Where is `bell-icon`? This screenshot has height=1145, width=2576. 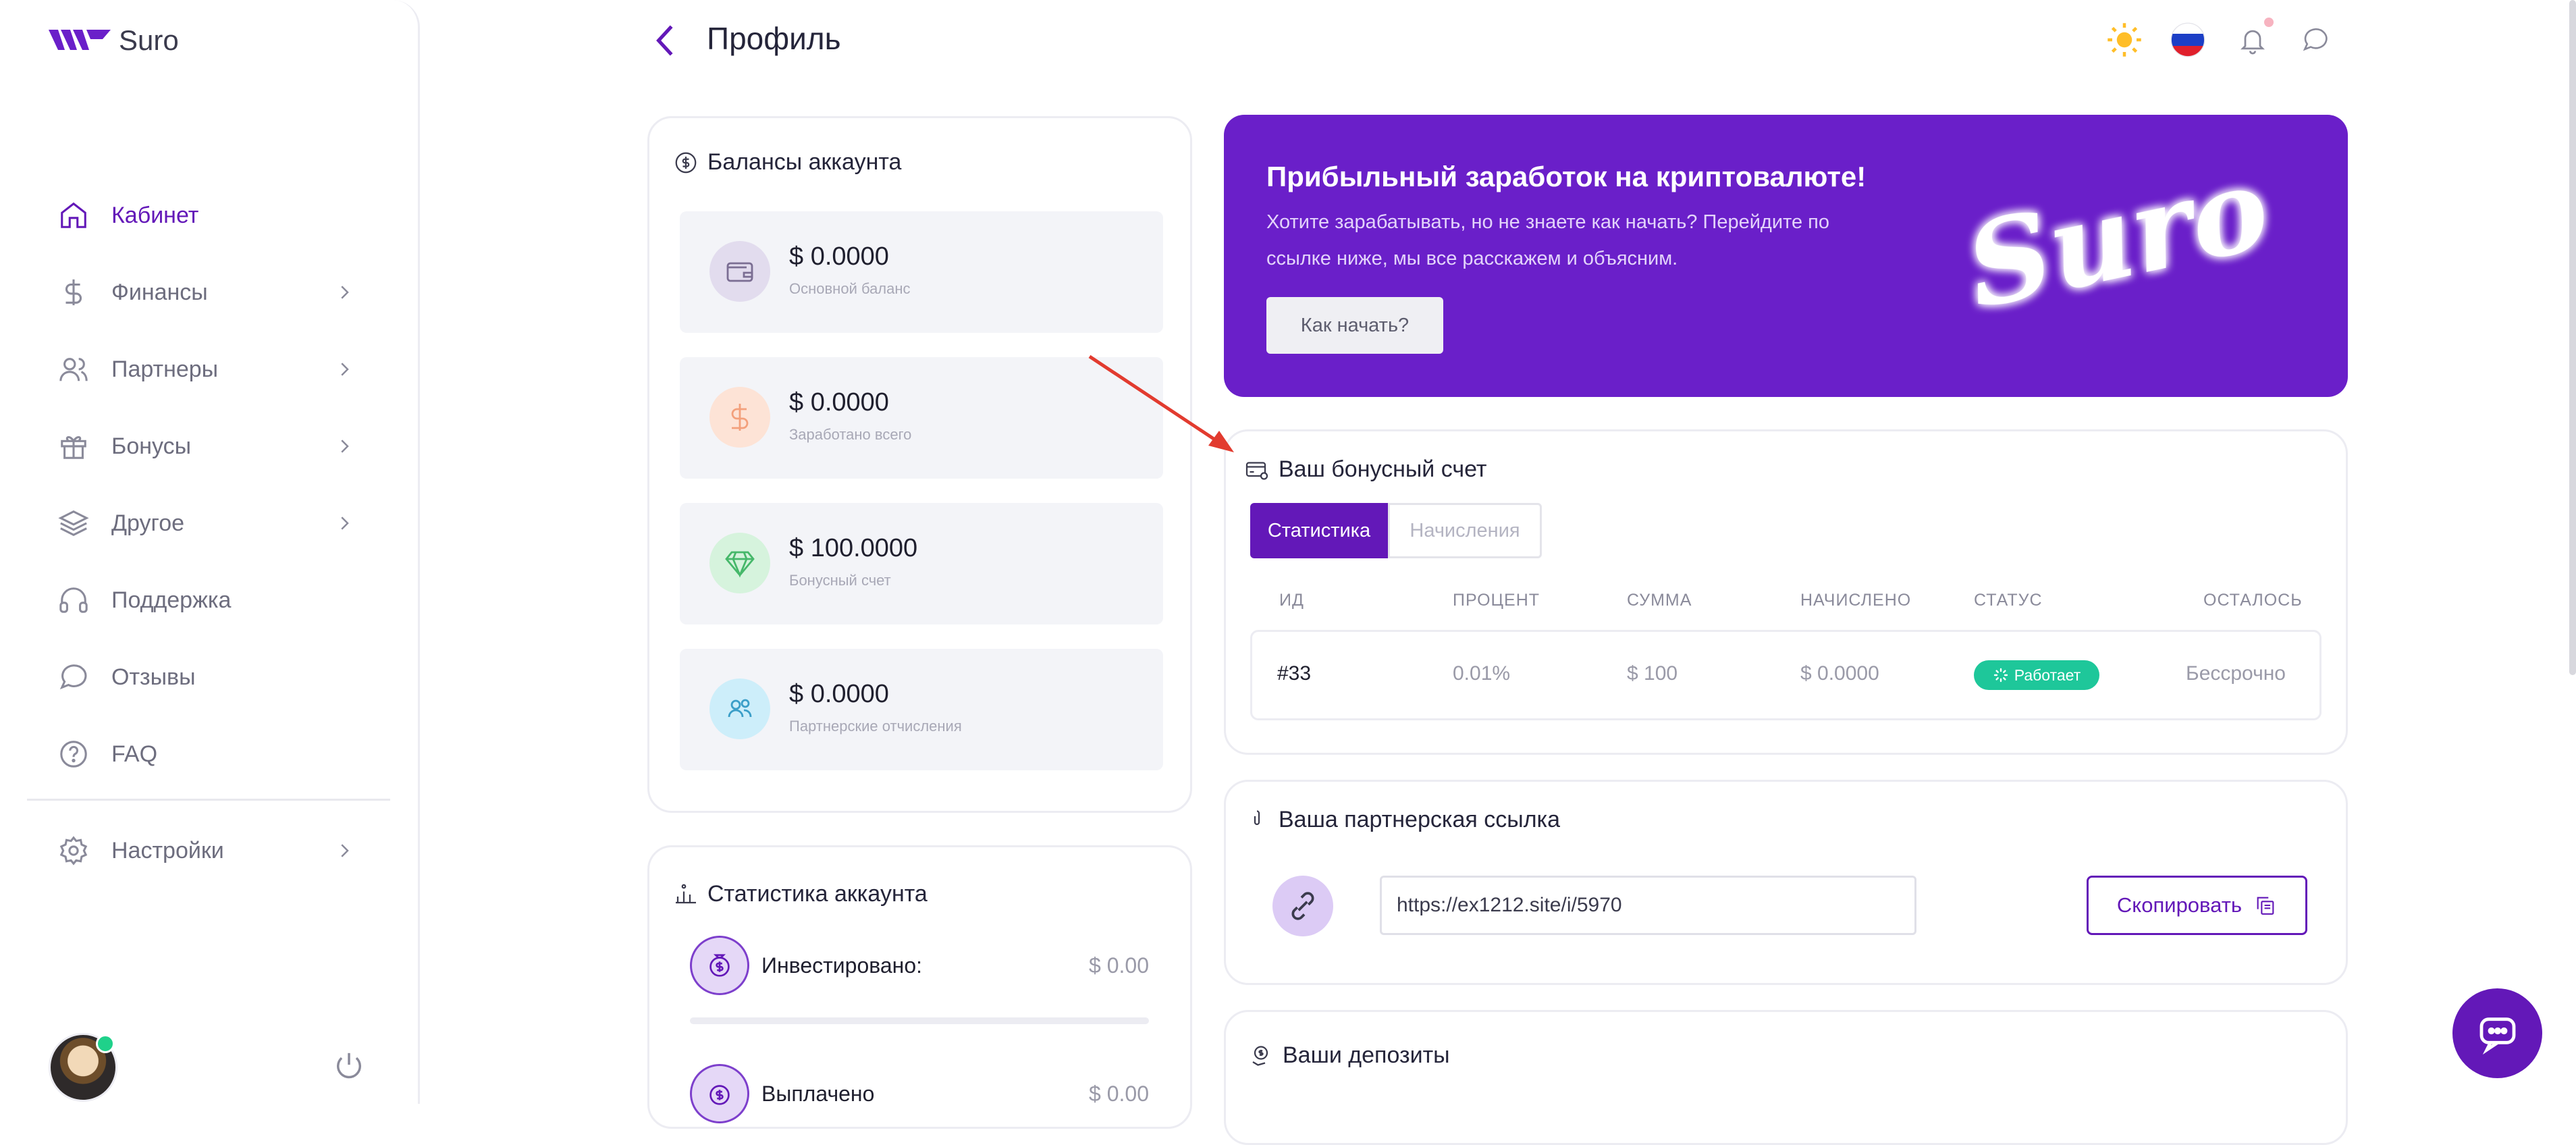
bell-icon is located at coordinates (2253, 40).